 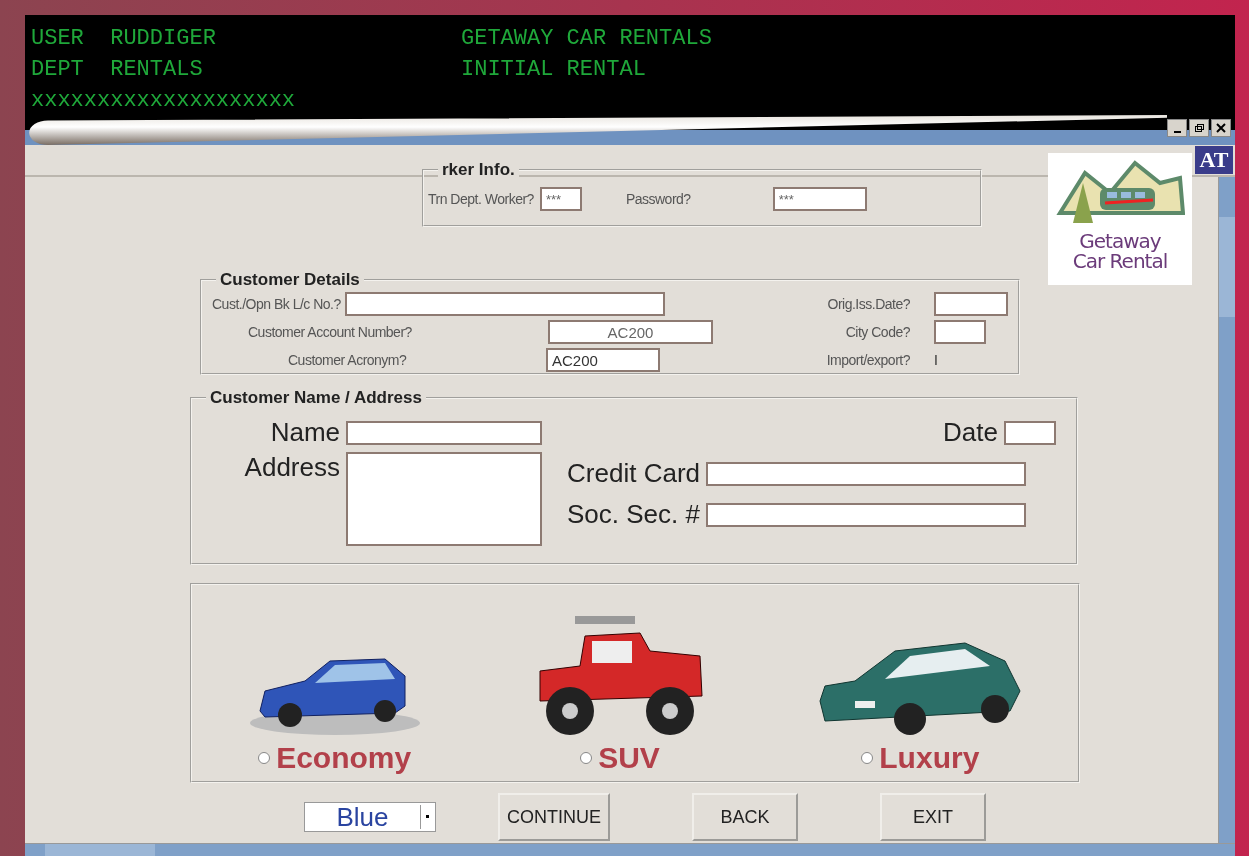 I want to click on close-icon, so click(x=1221, y=128).